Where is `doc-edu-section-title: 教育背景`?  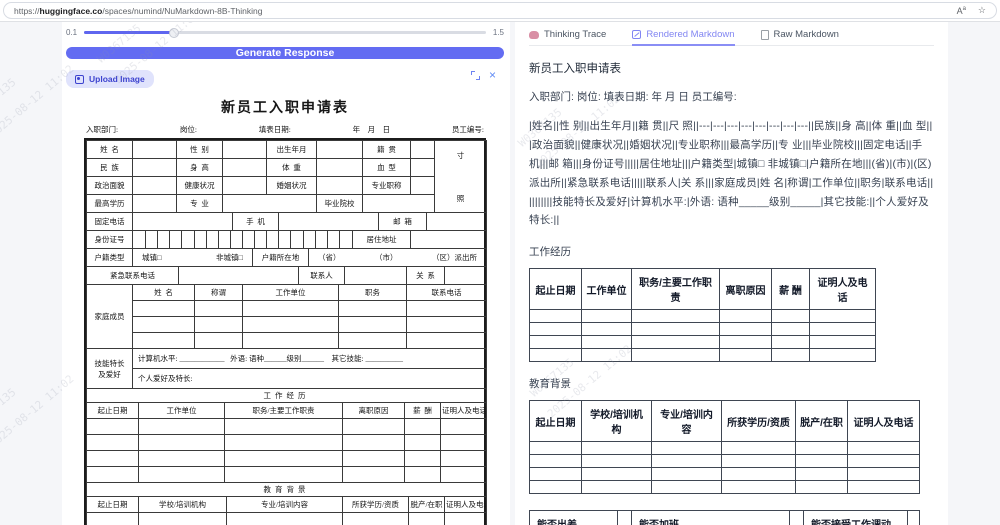 doc-edu-section-title: 教育背景 is located at coordinates (550, 384).